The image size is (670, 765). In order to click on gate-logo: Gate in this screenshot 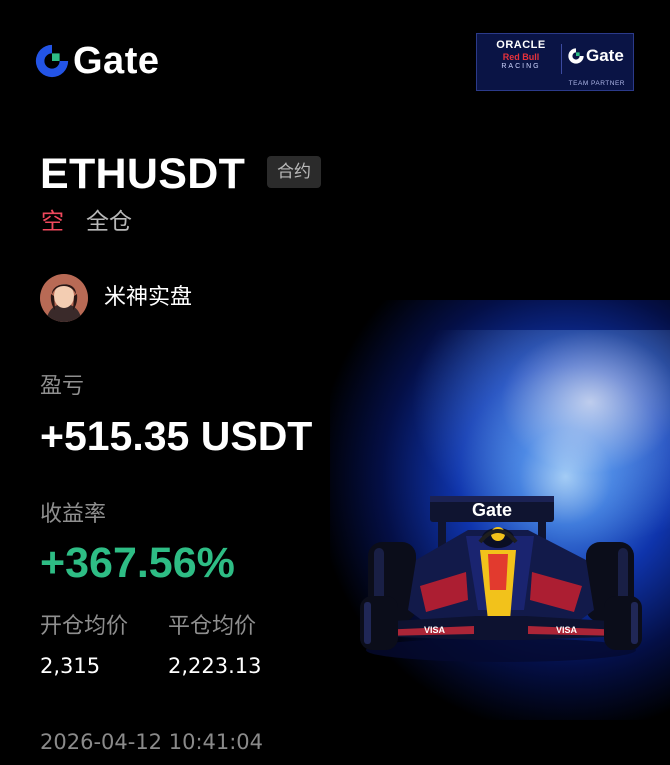, I will do `click(96, 61)`.